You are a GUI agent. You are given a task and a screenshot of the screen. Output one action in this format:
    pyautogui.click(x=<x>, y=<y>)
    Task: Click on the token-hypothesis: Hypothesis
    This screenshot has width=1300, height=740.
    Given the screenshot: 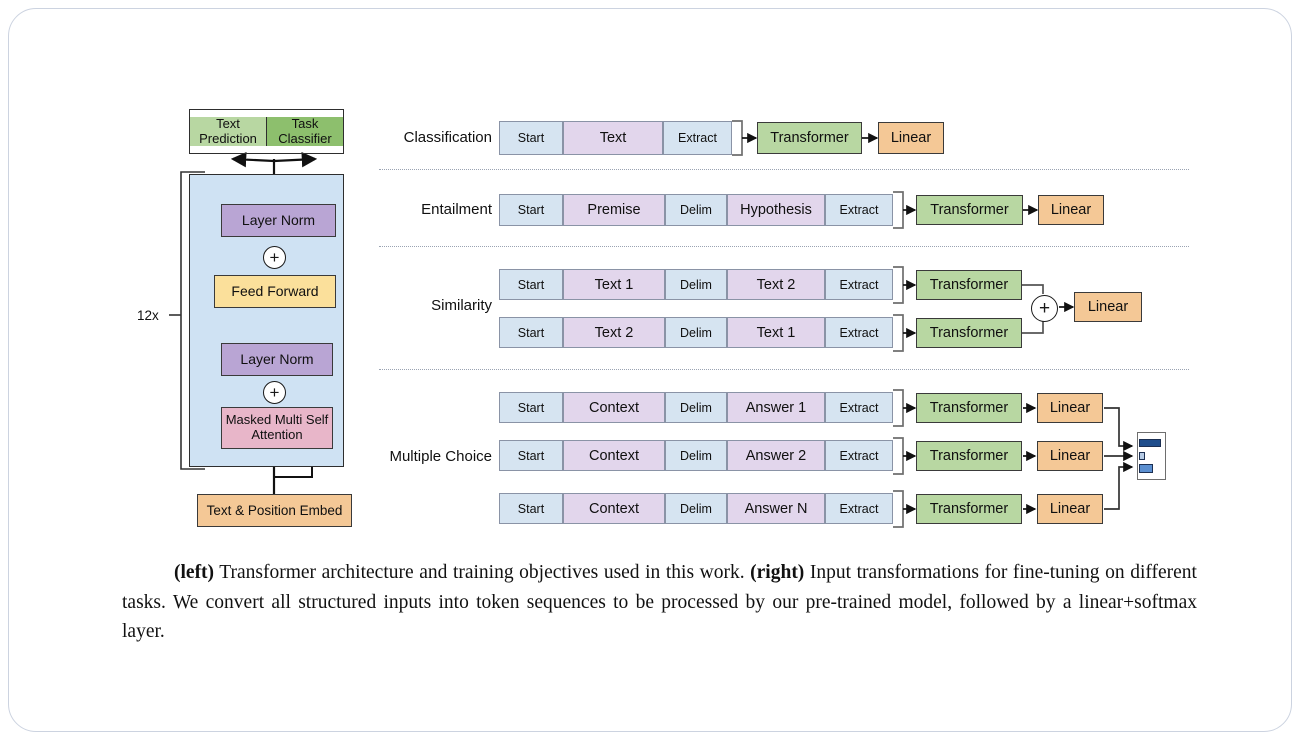 What is the action you would take?
    pyautogui.click(x=776, y=210)
    